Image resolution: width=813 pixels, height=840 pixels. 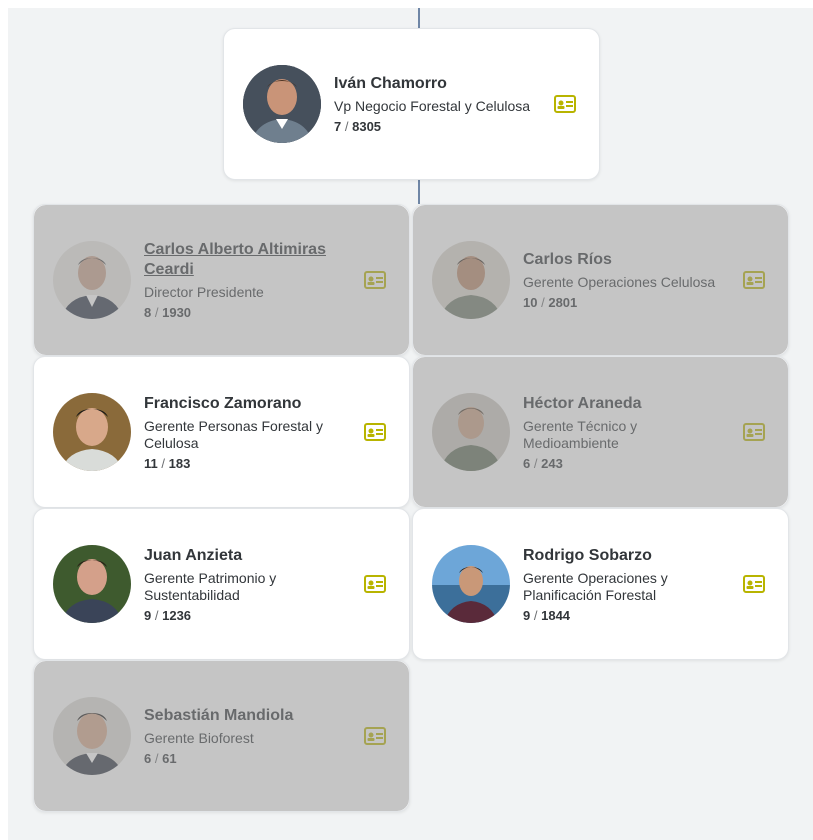 I want to click on employee-counts: 11 / 183, so click(x=167, y=463).